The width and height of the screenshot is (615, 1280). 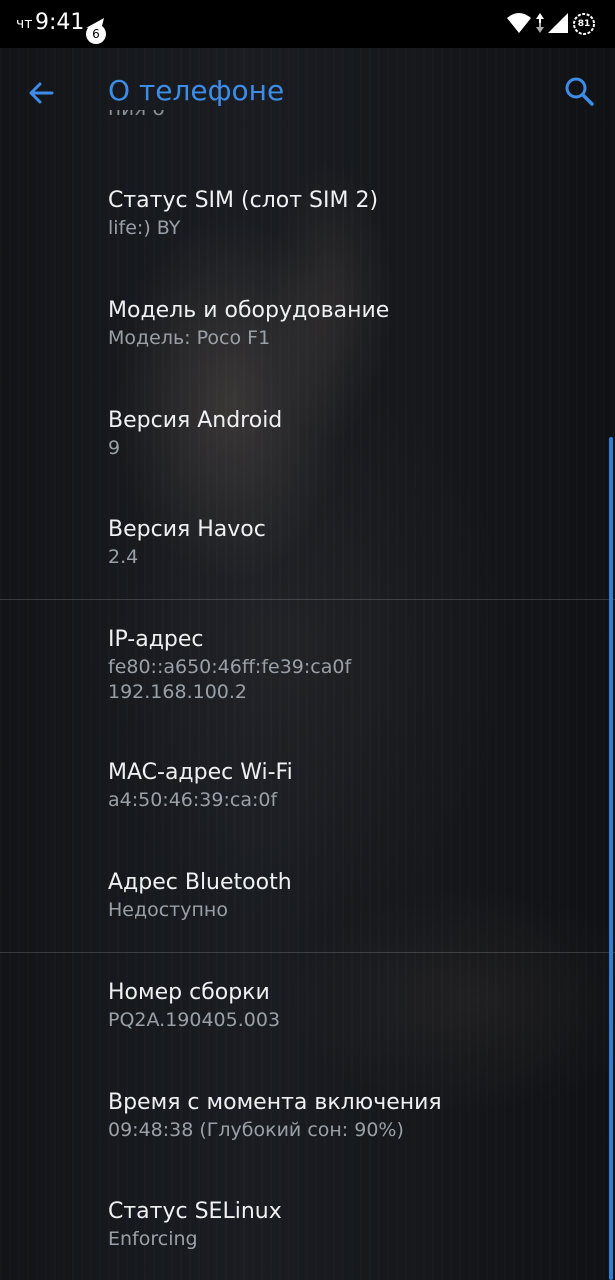 I want to click on list-item-android-version: Версия Android 9, so click(x=348, y=433).